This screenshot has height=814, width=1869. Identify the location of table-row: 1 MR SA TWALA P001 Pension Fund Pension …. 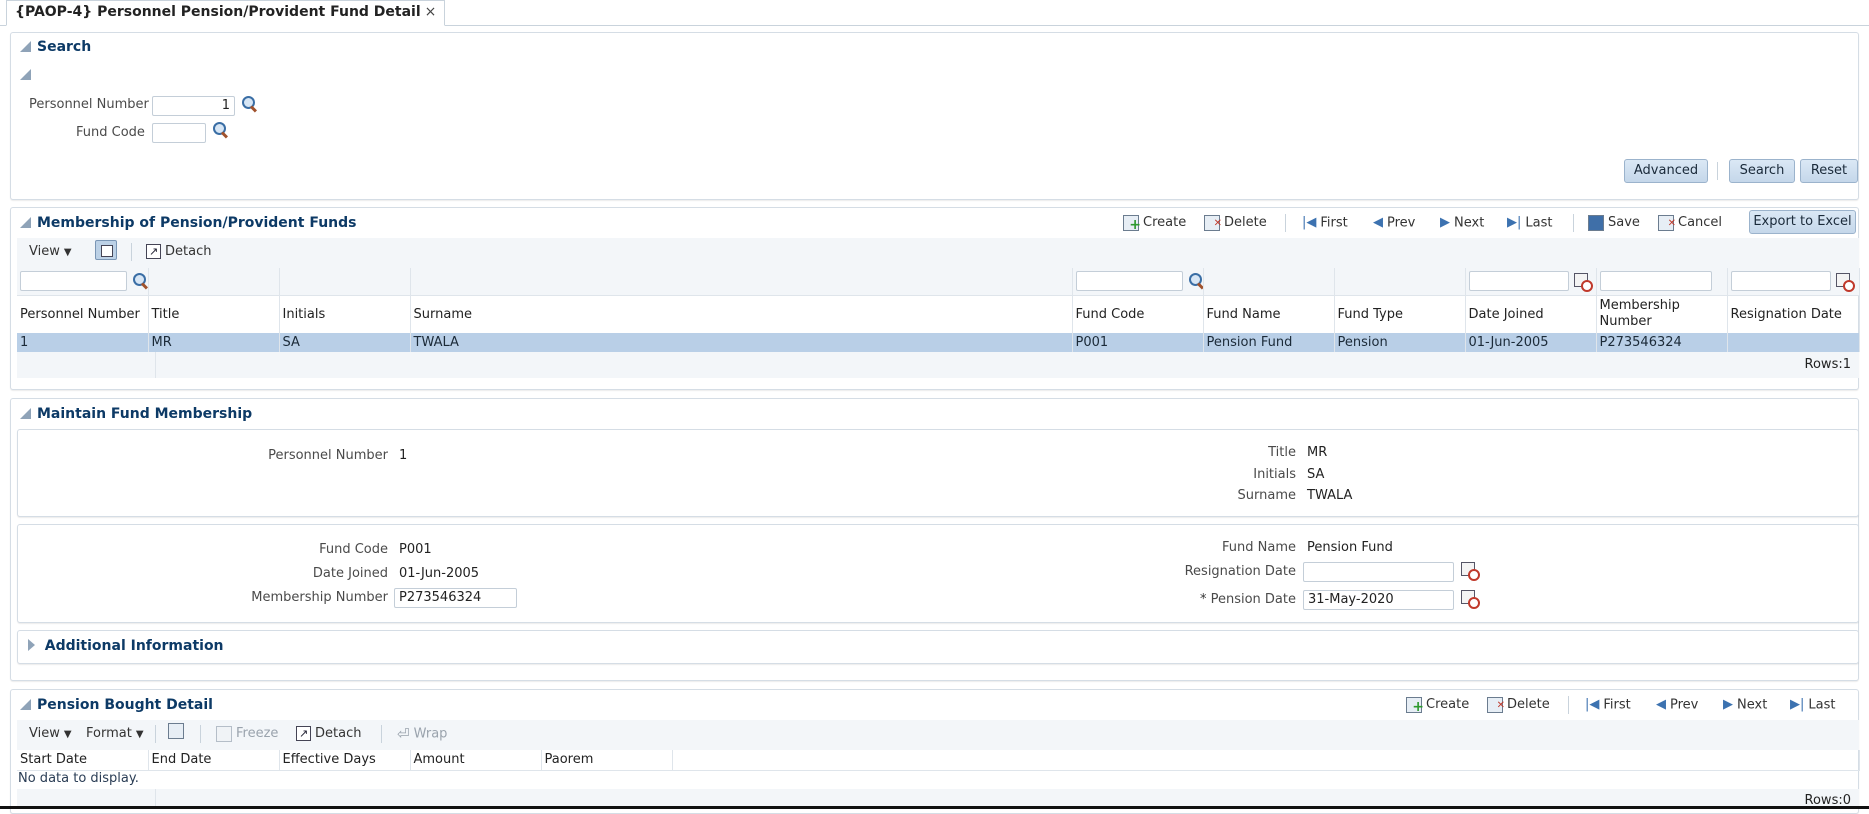
(938, 342).